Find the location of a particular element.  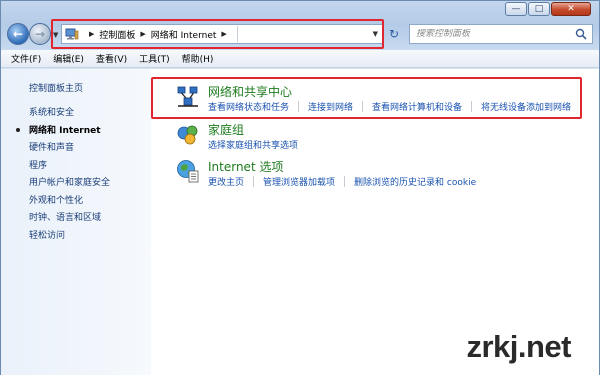

search-icon is located at coordinates (581, 35).